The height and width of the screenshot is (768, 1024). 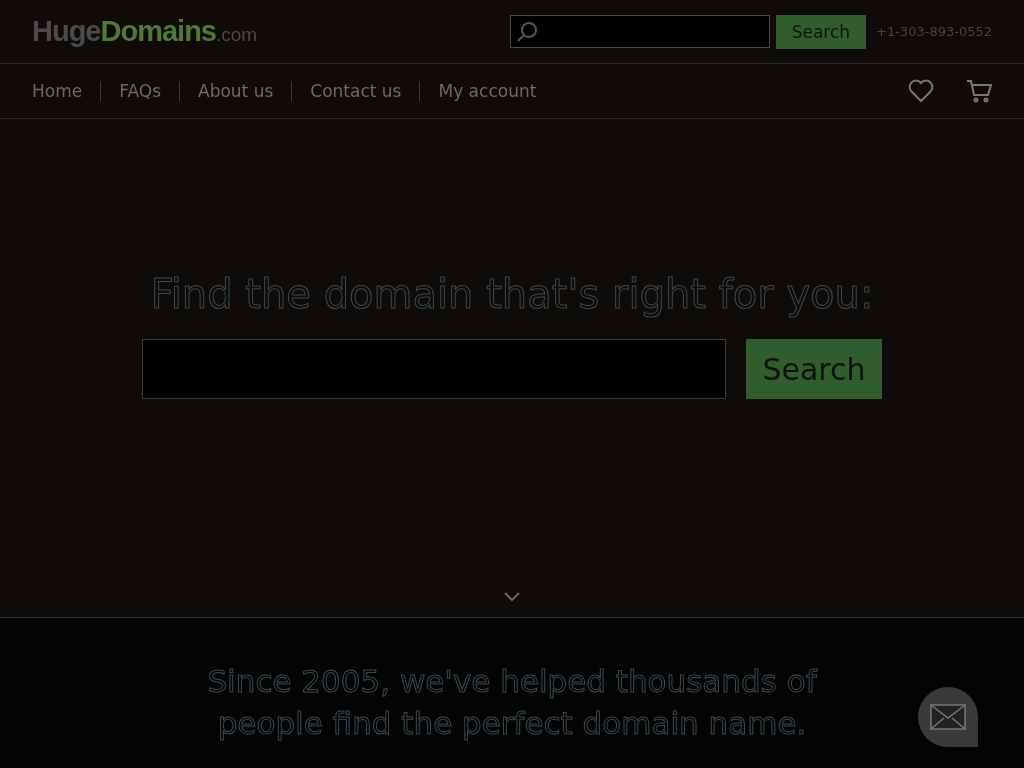 What do you see at coordinates (139, 91) in the screenshot?
I see `nav-link: FAQs` at bounding box center [139, 91].